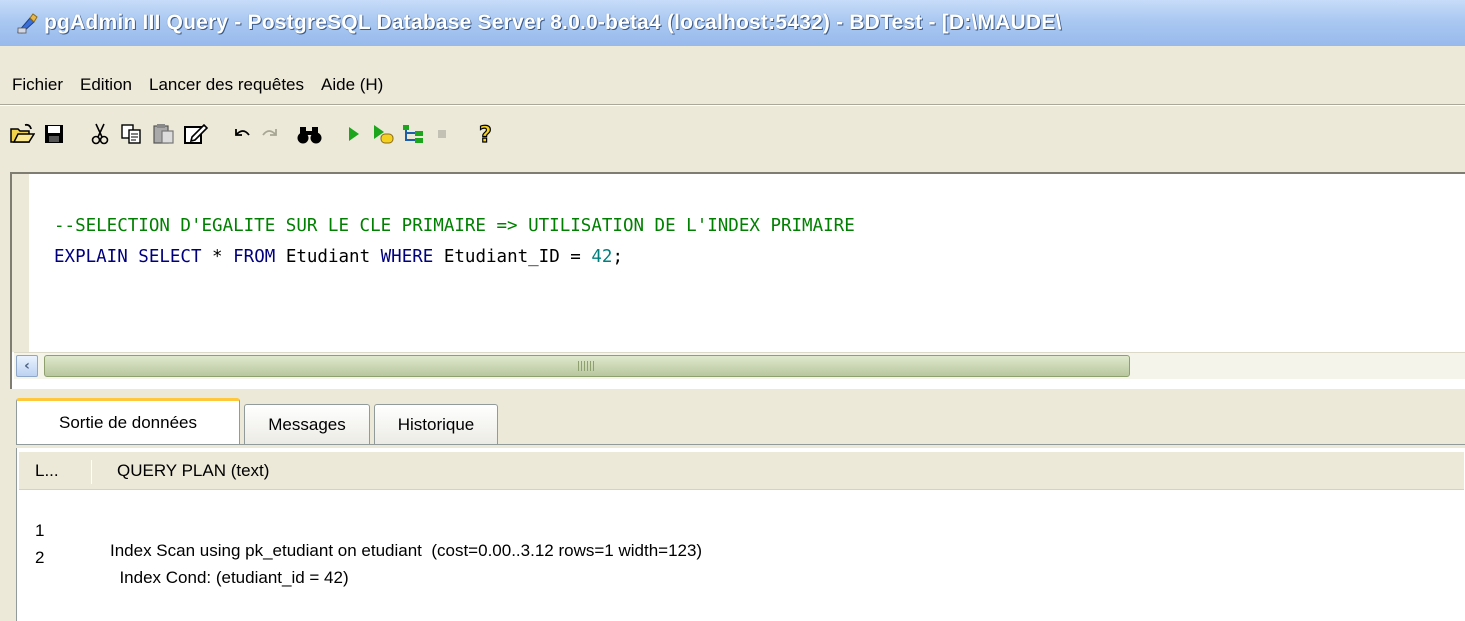 The height and width of the screenshot is (621, 1465). Describe the element at coordinates (217, 257) in the screenshot. I see `sql-star: *` at that location.